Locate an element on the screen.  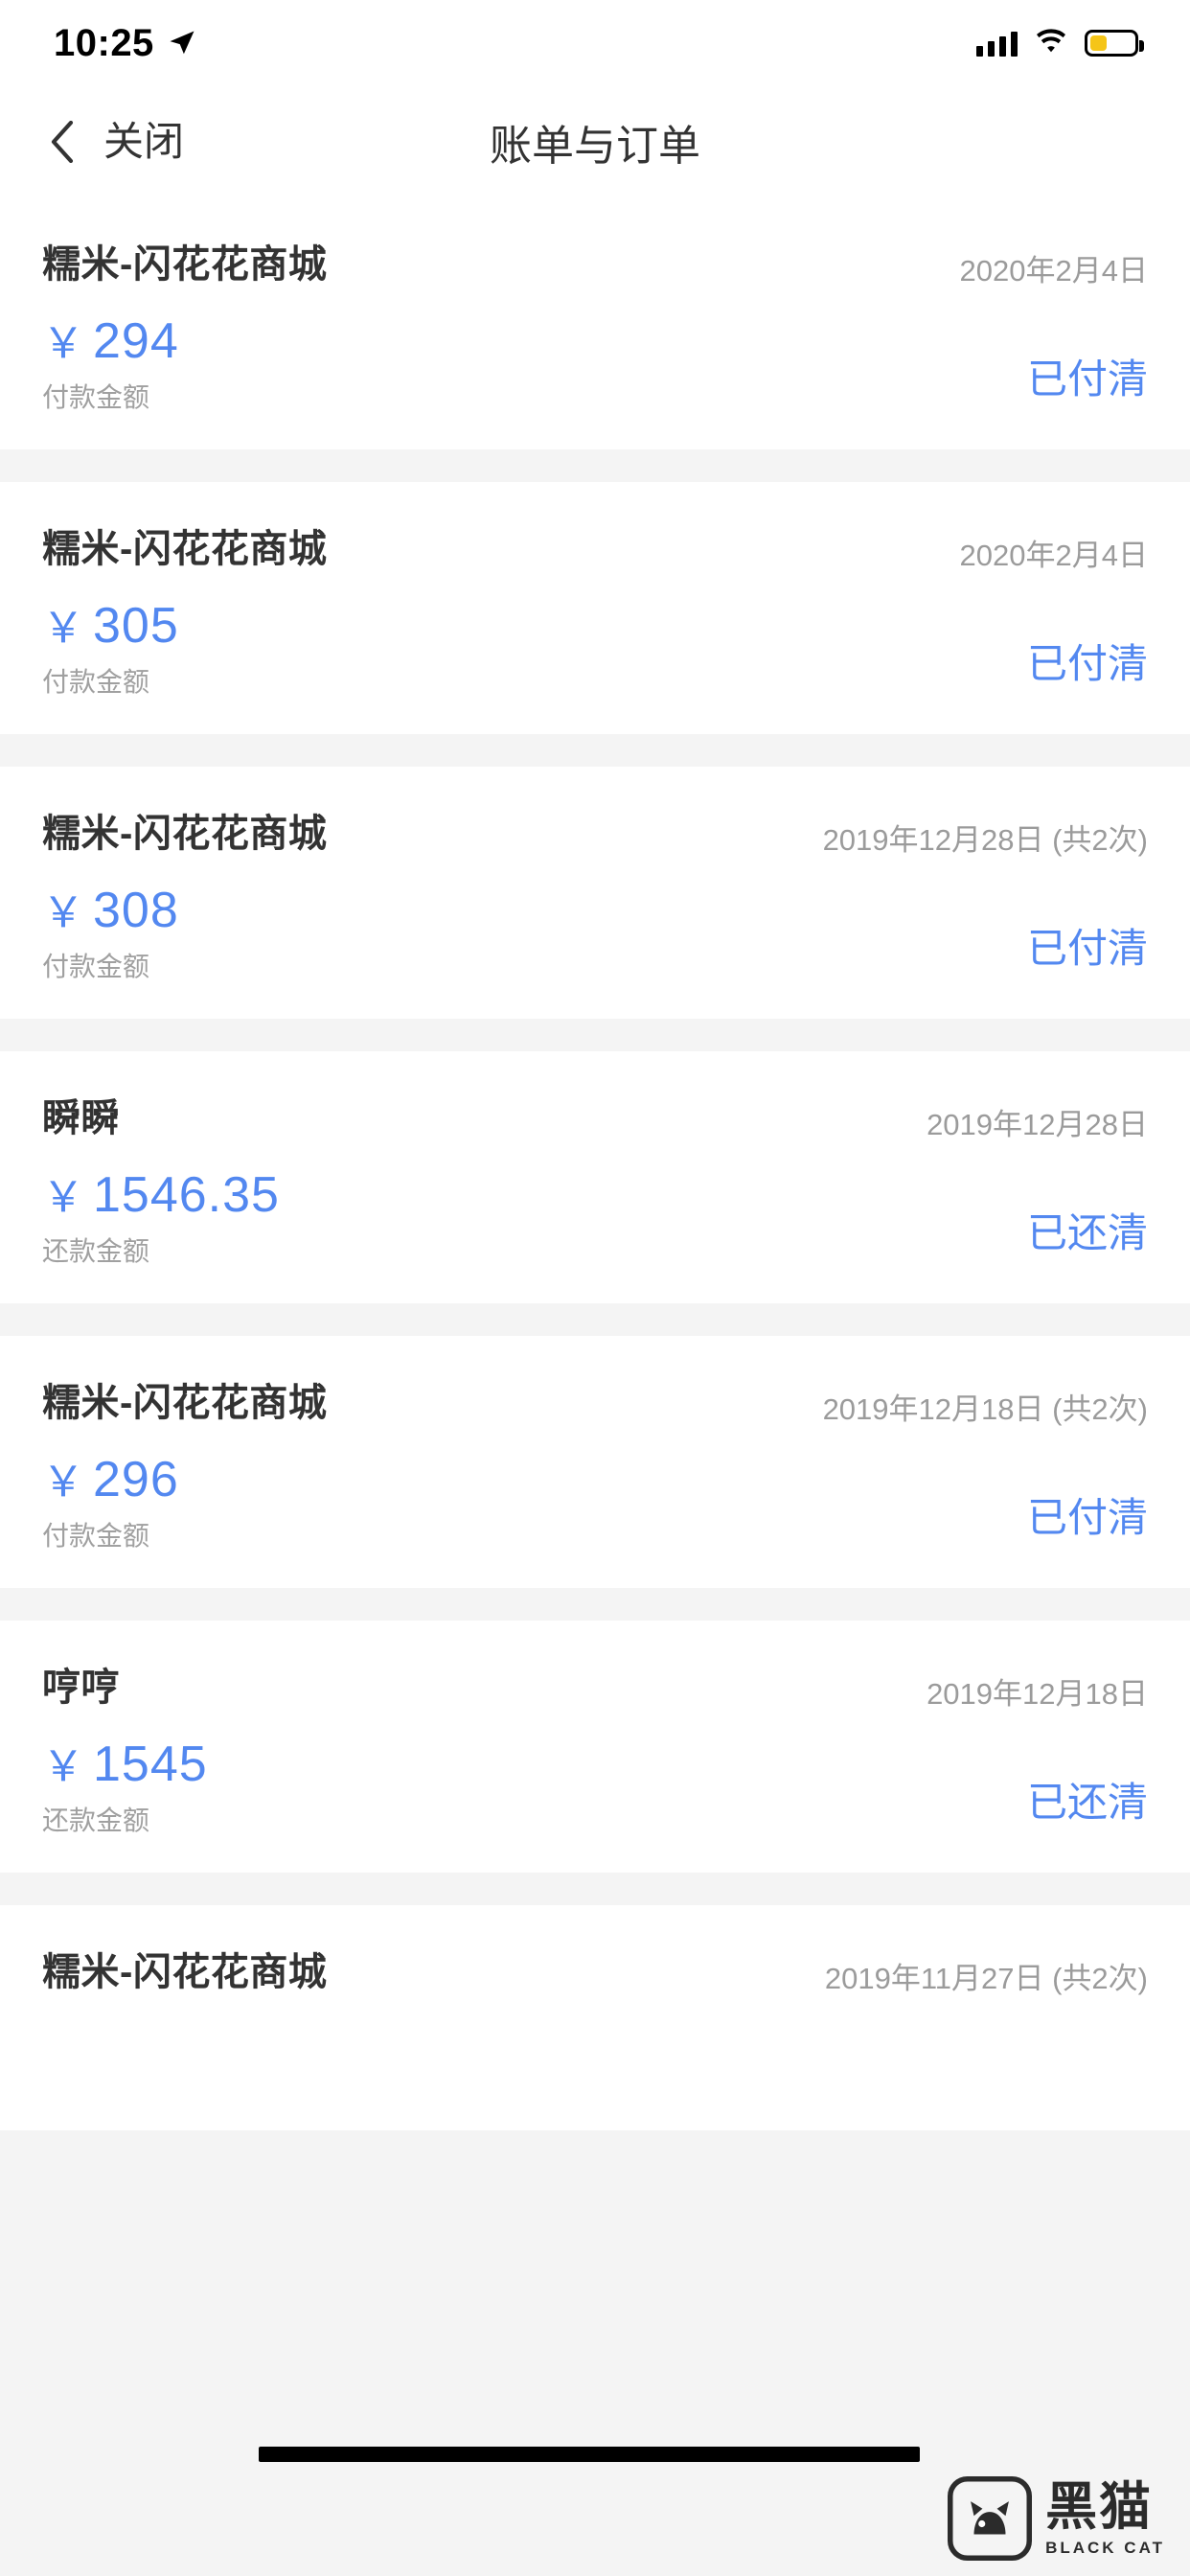
transaction-body: ￥ 305 付款金额 已付清 is located at coordinates (595, 647).